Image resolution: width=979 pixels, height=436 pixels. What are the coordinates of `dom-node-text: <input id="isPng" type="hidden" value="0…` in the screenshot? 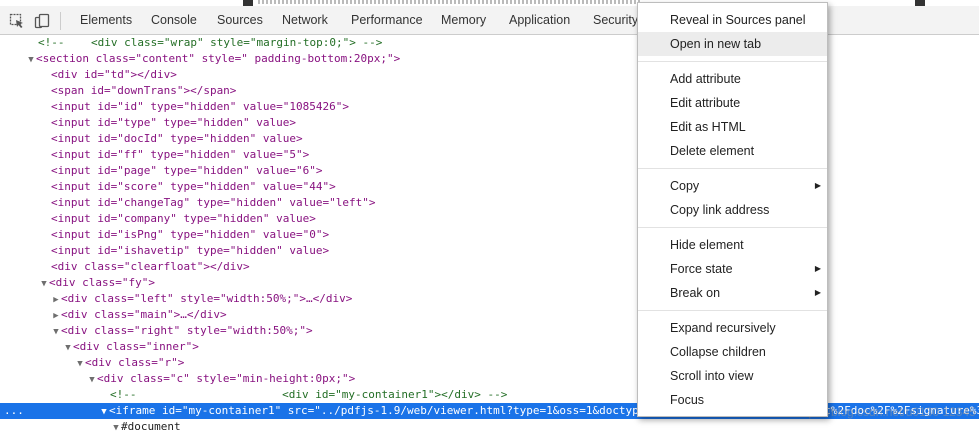 It's located at (190, 234).